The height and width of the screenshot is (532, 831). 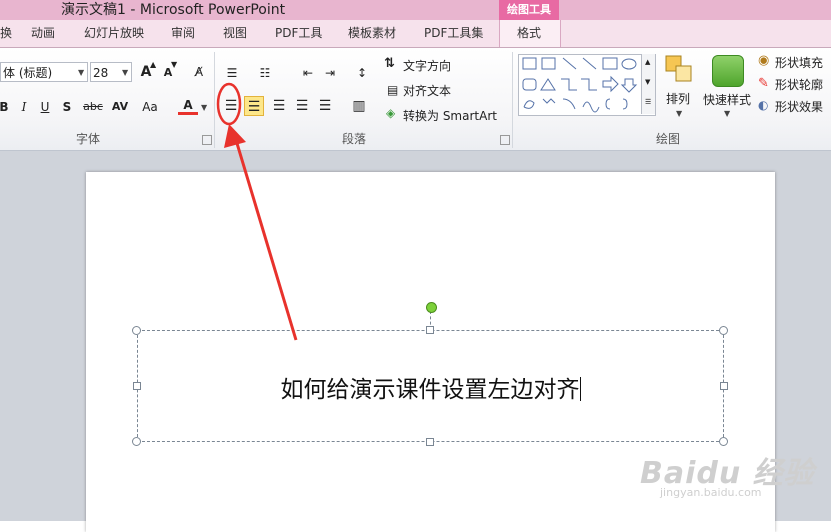 I want to click on pencil-icon: ✎, so click(x=763, y=83).